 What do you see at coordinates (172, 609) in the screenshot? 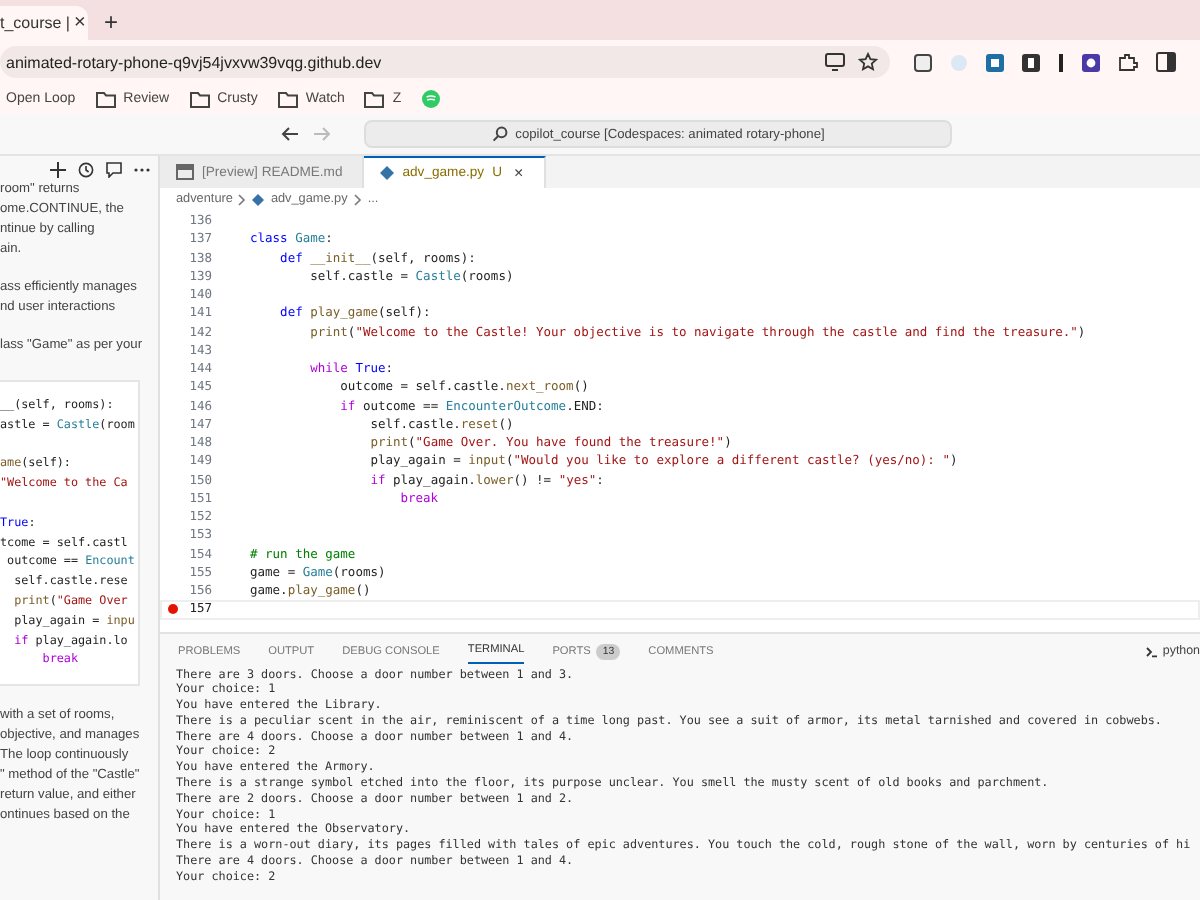
I see `breakpoint-icon` at bounding box center [172, 609].